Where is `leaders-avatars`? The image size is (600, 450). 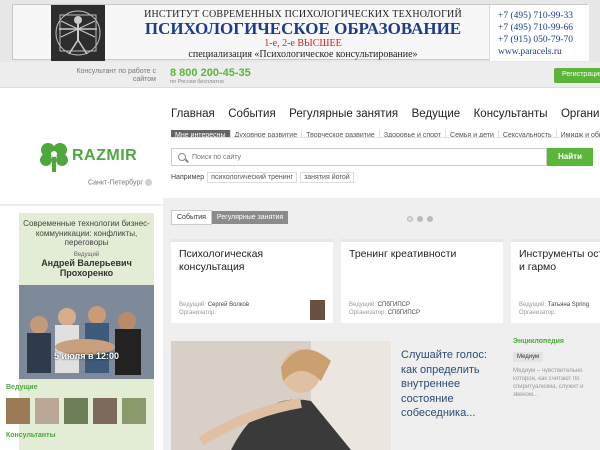
leaders-avatars is located at coordinates (81, 413).